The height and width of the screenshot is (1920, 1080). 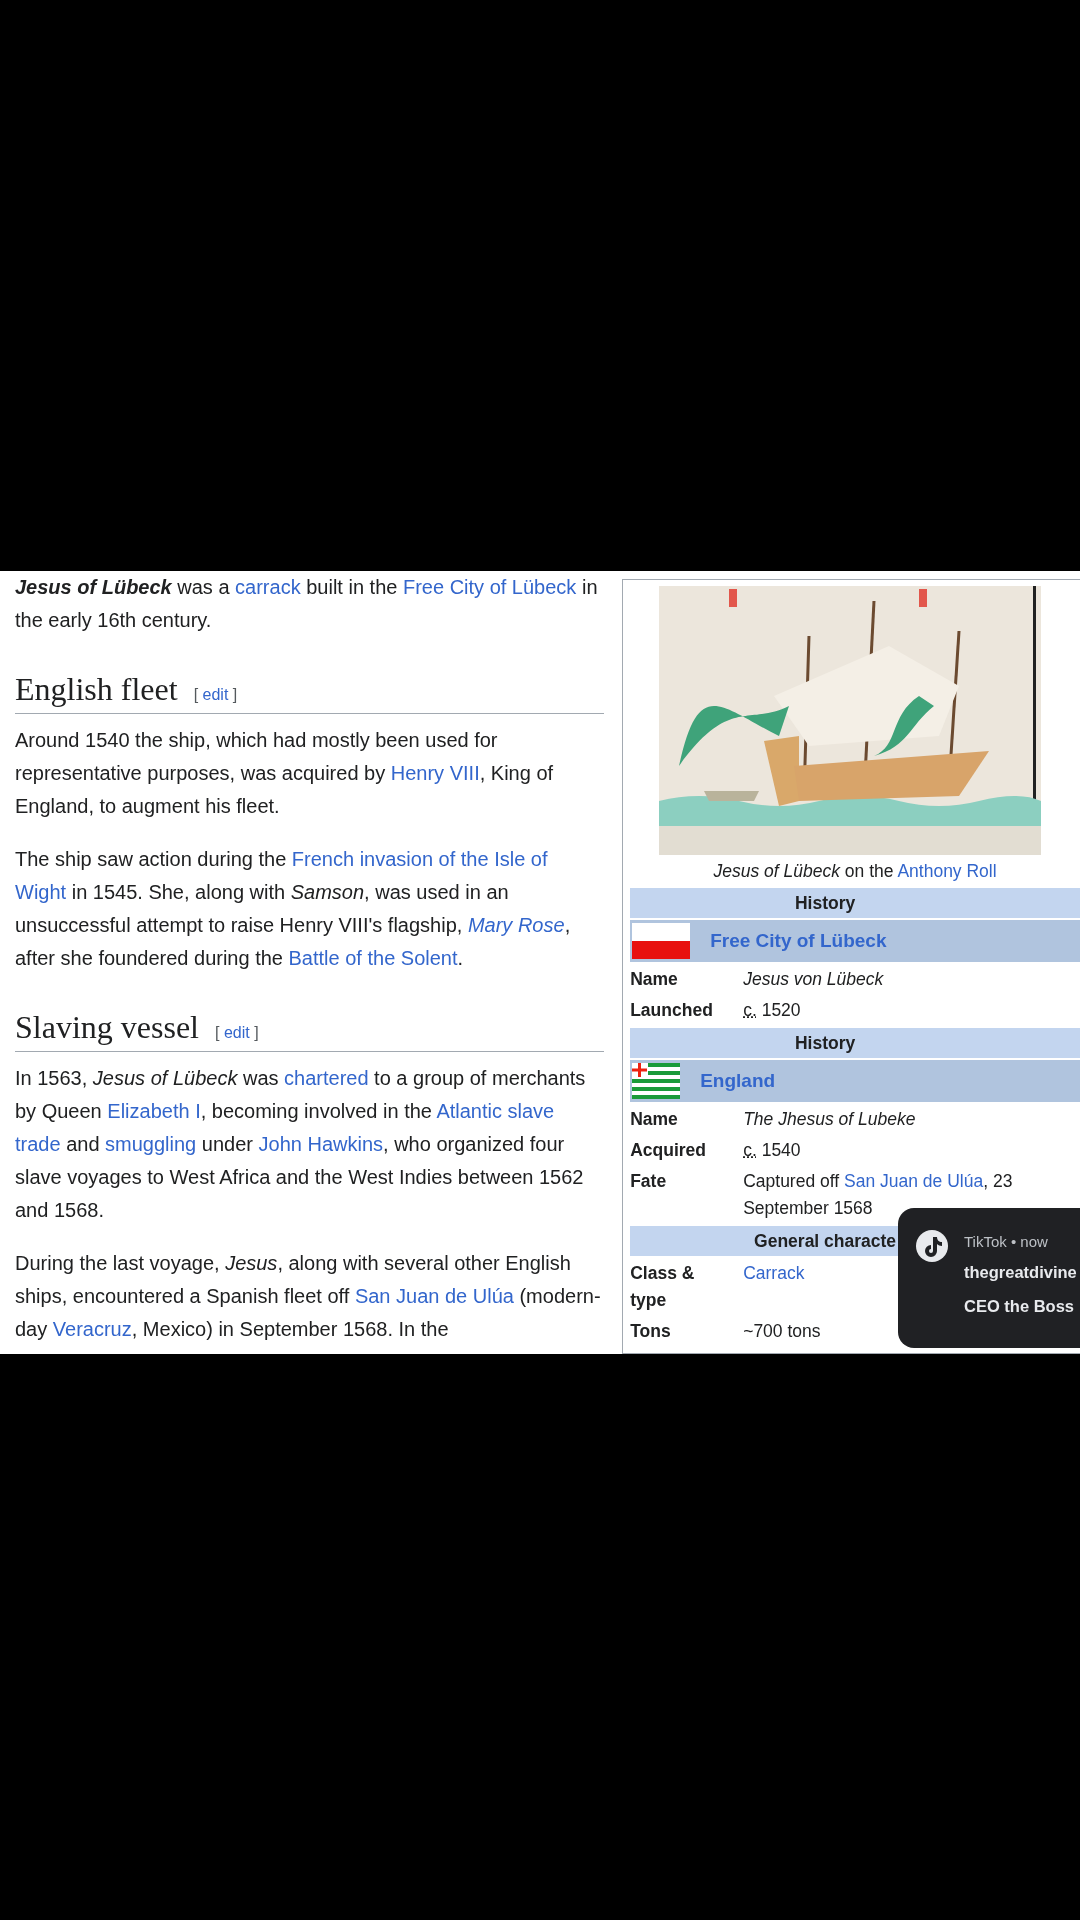 I want to click on paragraph: During the last voyage, Jesus, along with several other English ships, encountered a Spanish fleet off San Juan de Ulúa (modern-day Veracruz, Mexico) in September 1568. In the, so click(x=308, y=1296).